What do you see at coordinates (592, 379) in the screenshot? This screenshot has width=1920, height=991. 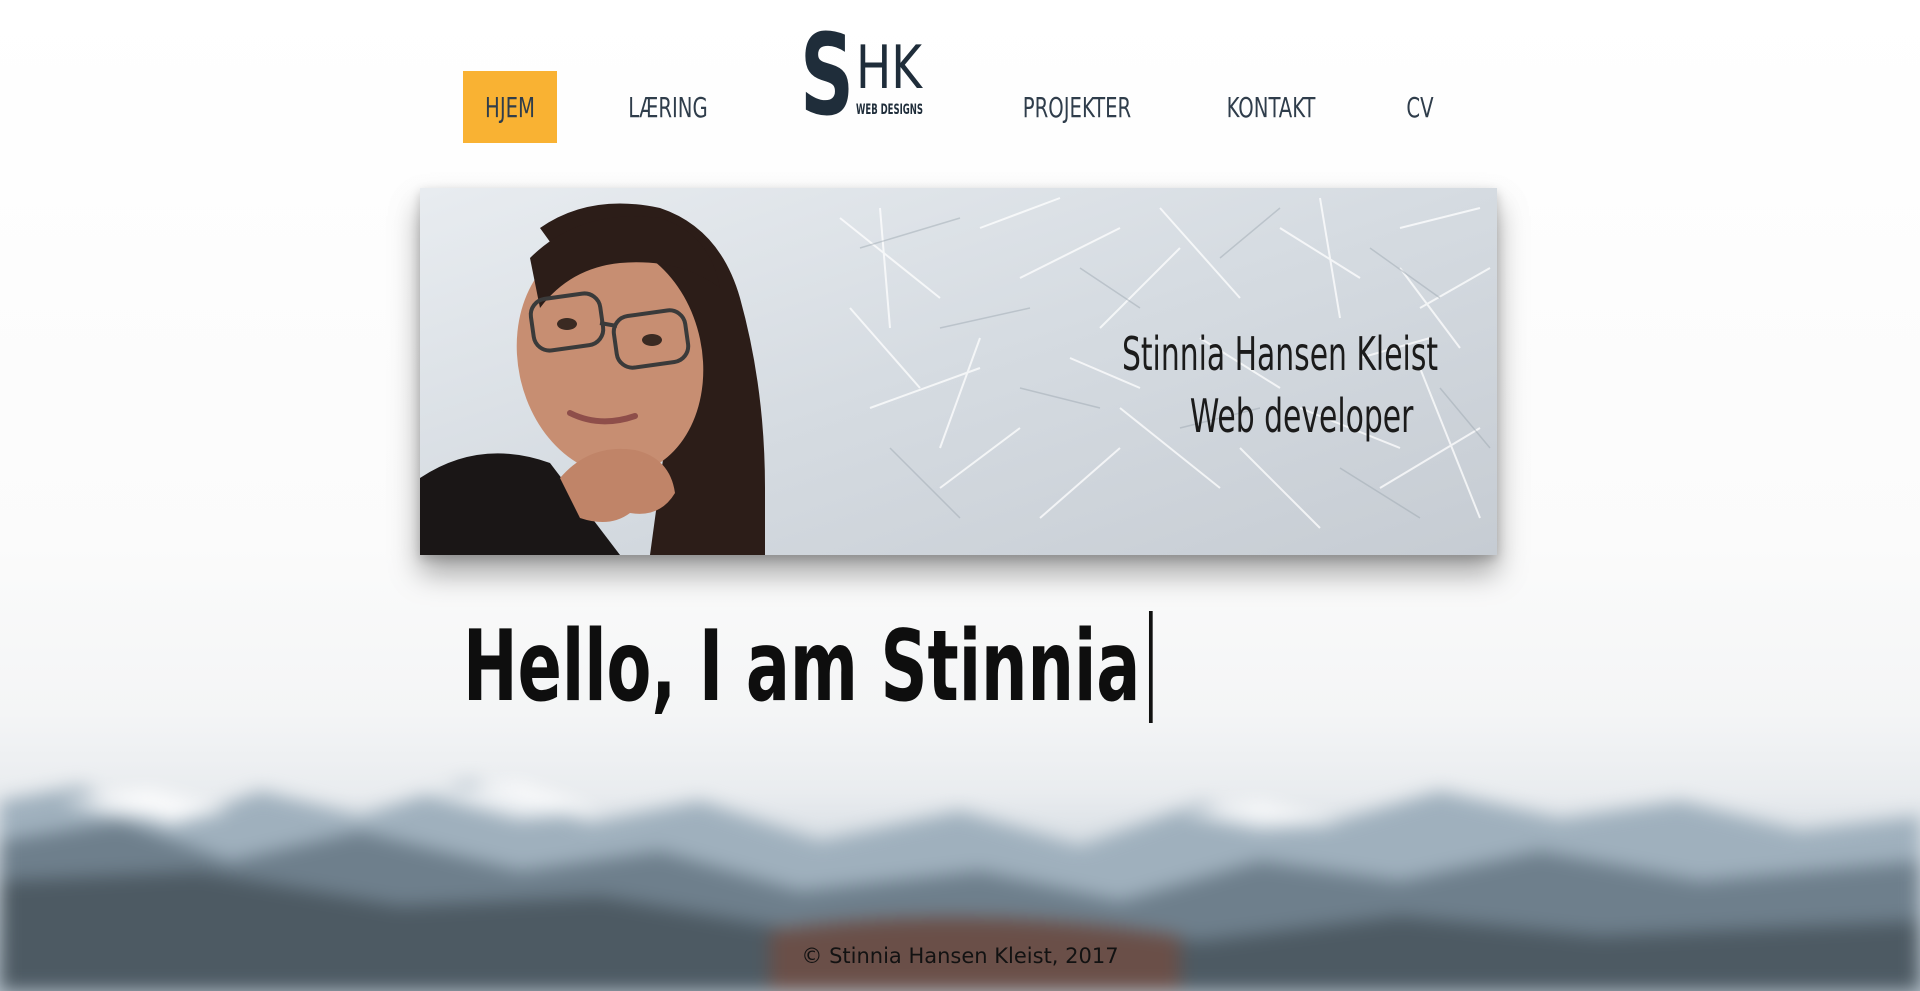 I see `portrait-photo` at bounding box center [592, 379].